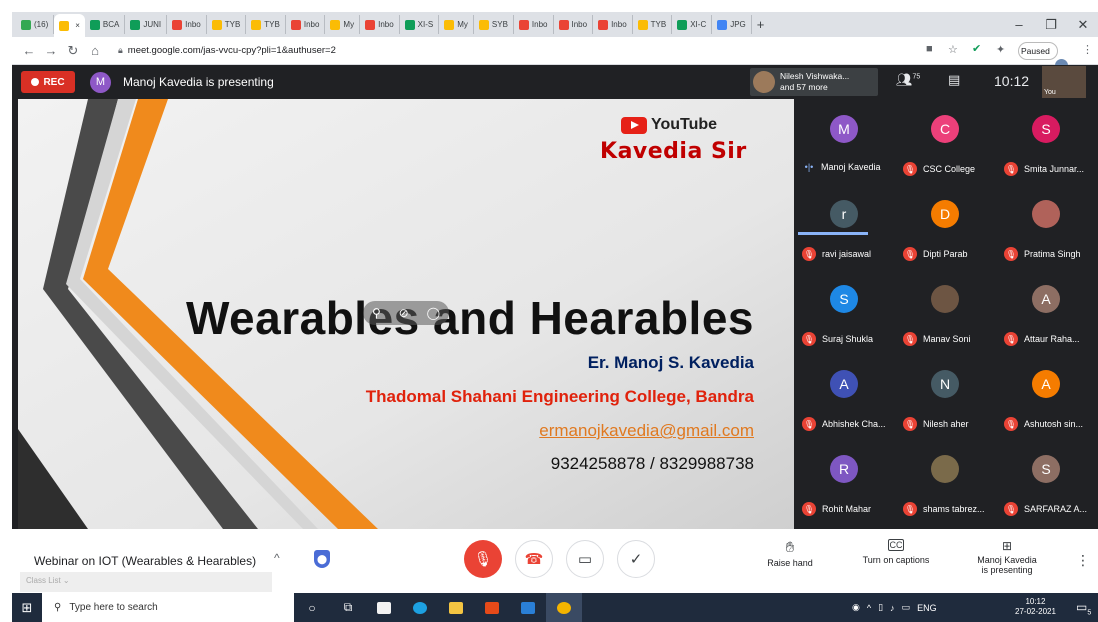 Image resolution: width=1098 pixels, height=622 pixels. Describe the element at coordinates (585, 559) in the screenshot. I see `camera-toggle-button: ▭` at that location.